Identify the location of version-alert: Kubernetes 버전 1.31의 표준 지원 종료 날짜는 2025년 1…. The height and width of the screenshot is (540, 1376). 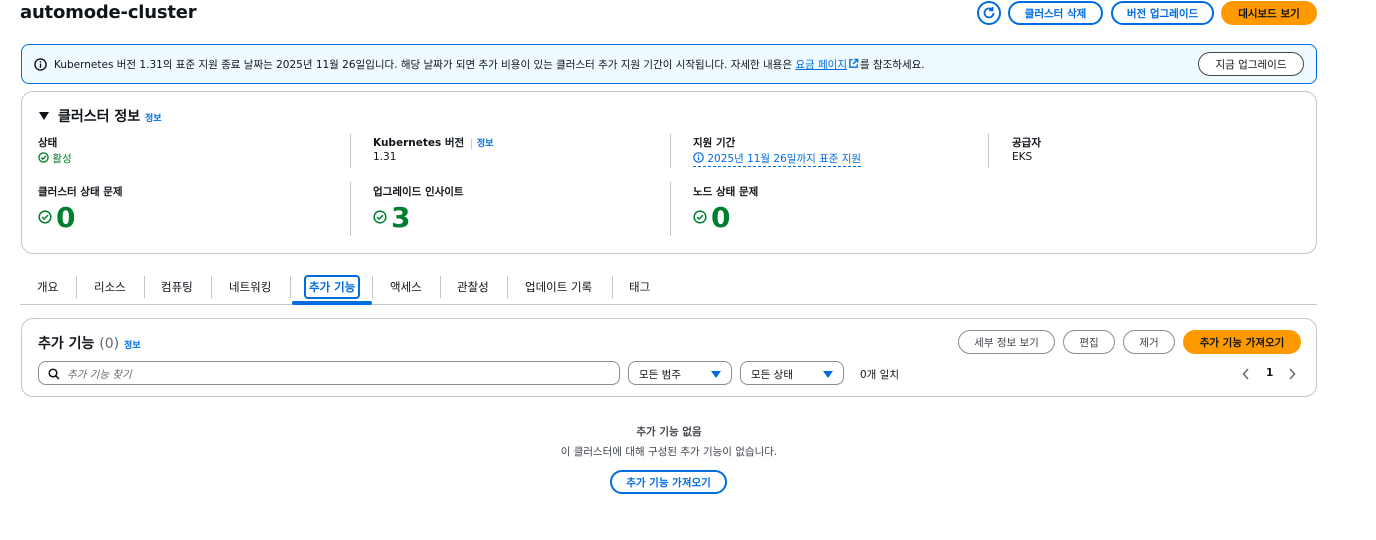
(669, 64).